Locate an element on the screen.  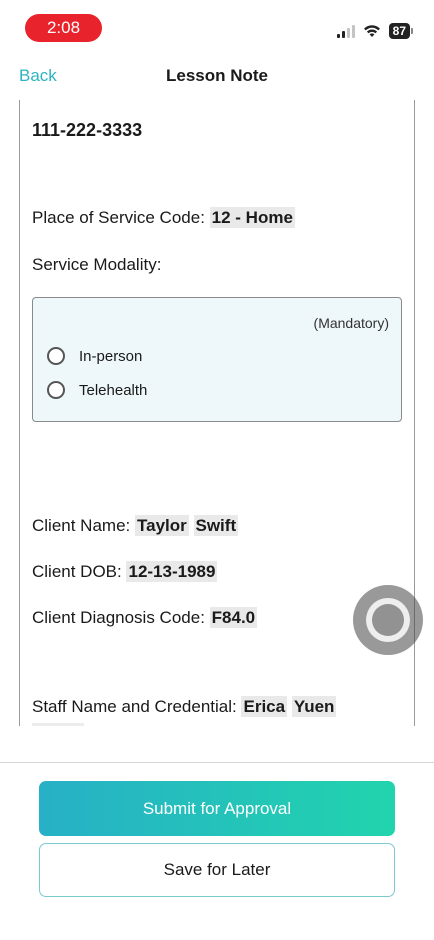
bottom-action-panel: Submit for Approval Save for Later is located at coordinates (217, 831).